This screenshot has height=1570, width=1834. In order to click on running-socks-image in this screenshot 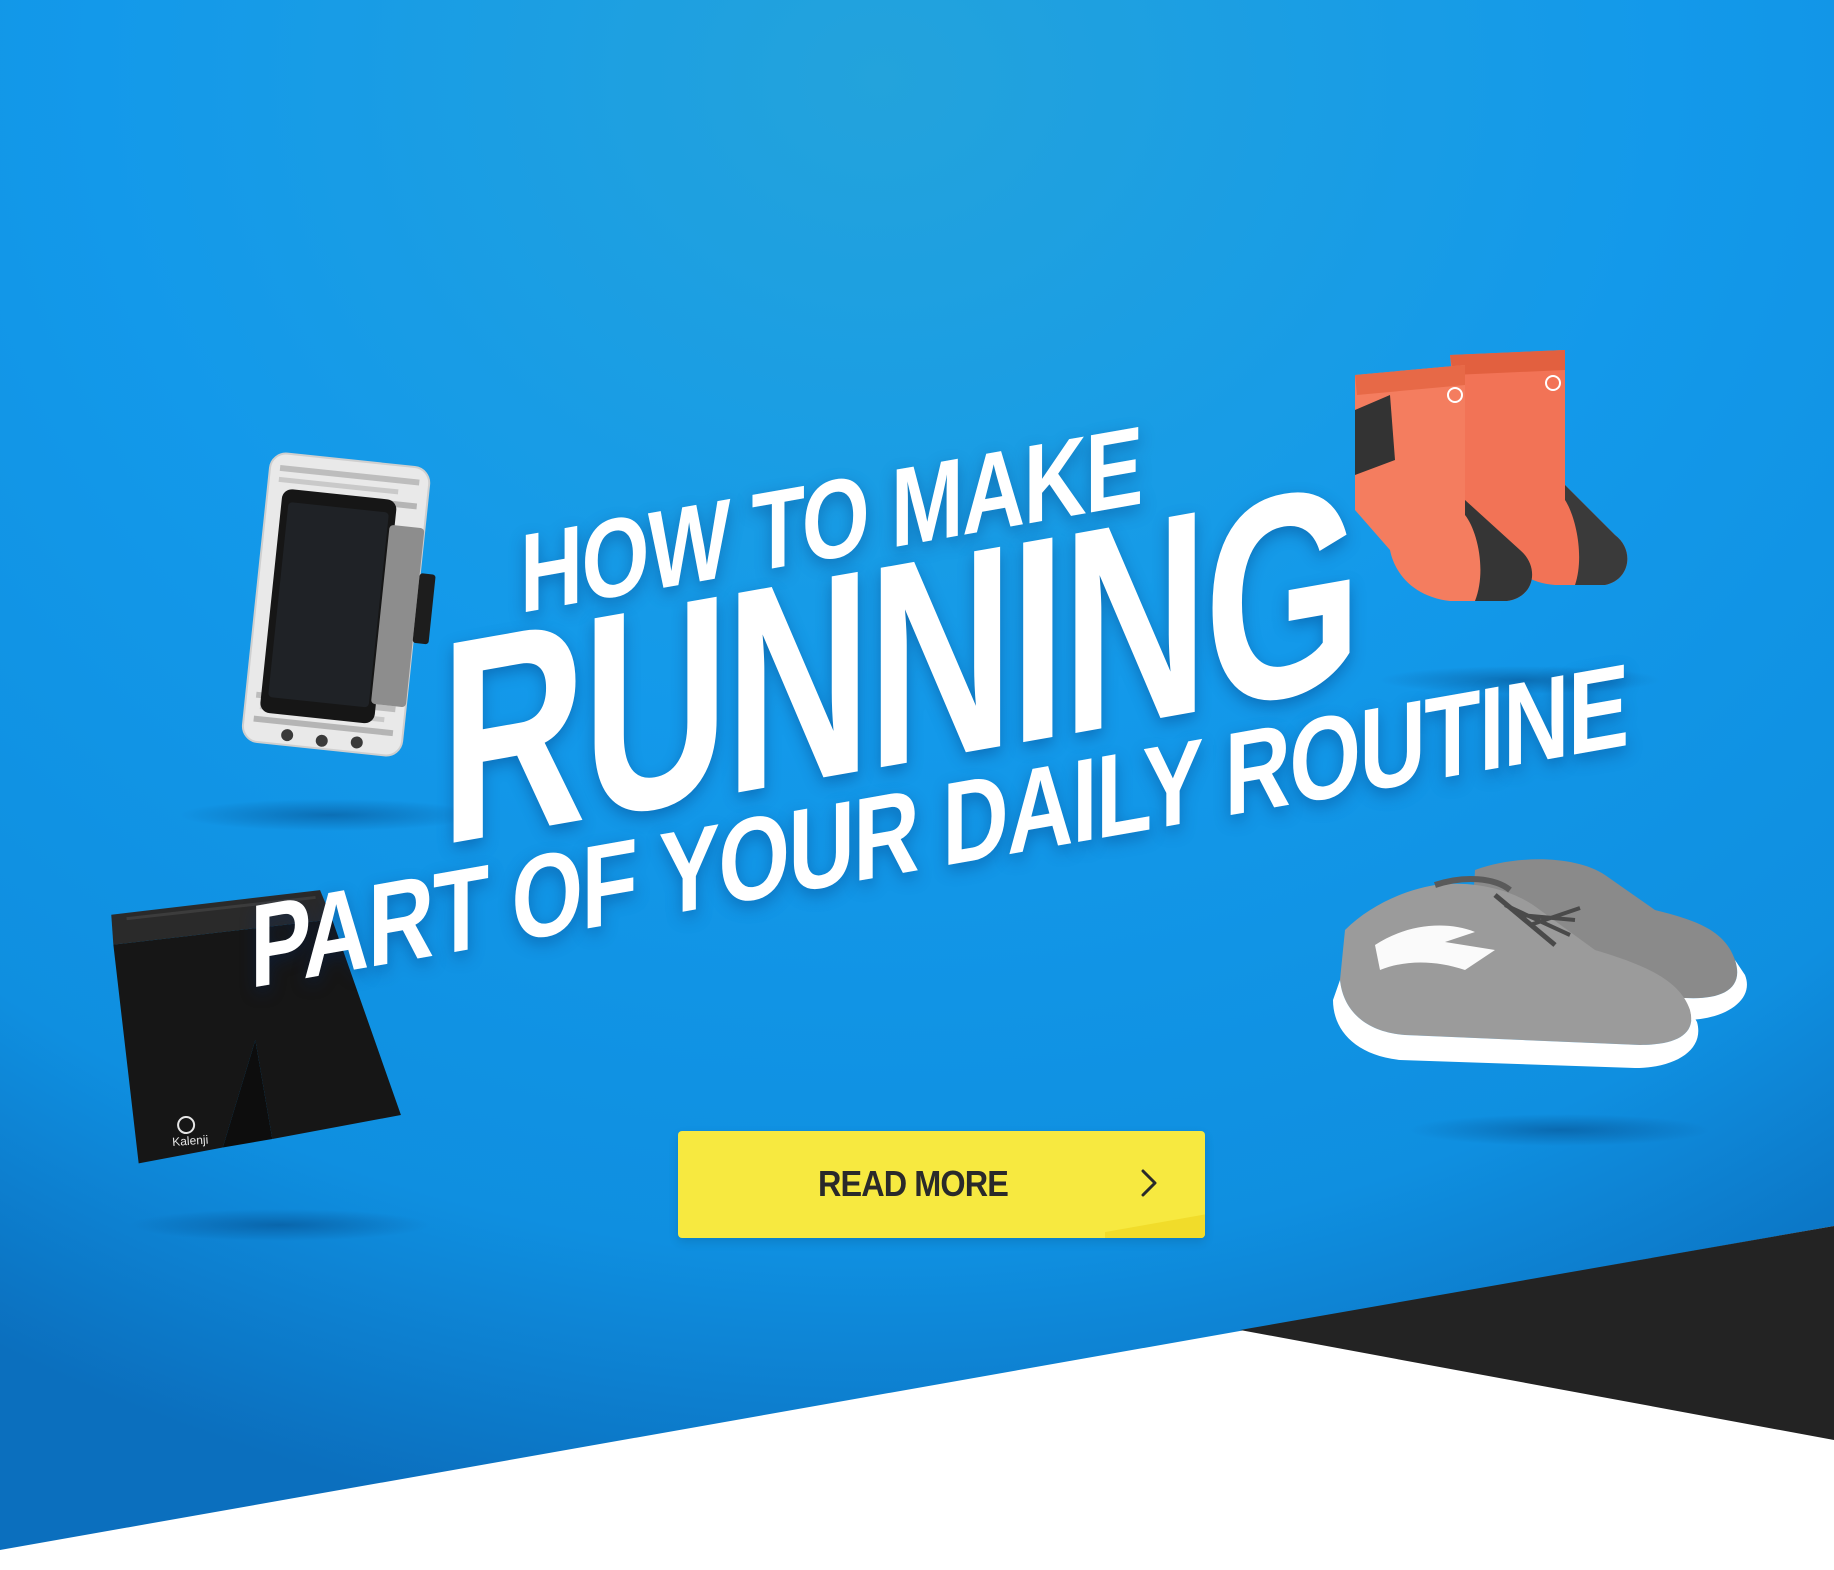, I will do `click(1491, 475)`.